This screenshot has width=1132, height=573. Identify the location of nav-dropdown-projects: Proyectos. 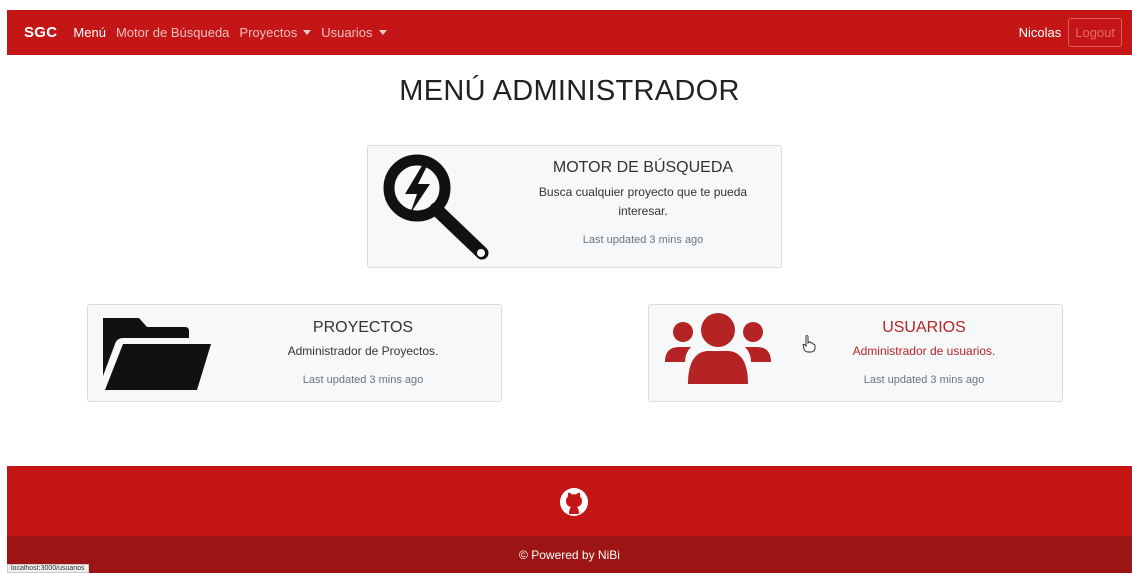
(275, 32).